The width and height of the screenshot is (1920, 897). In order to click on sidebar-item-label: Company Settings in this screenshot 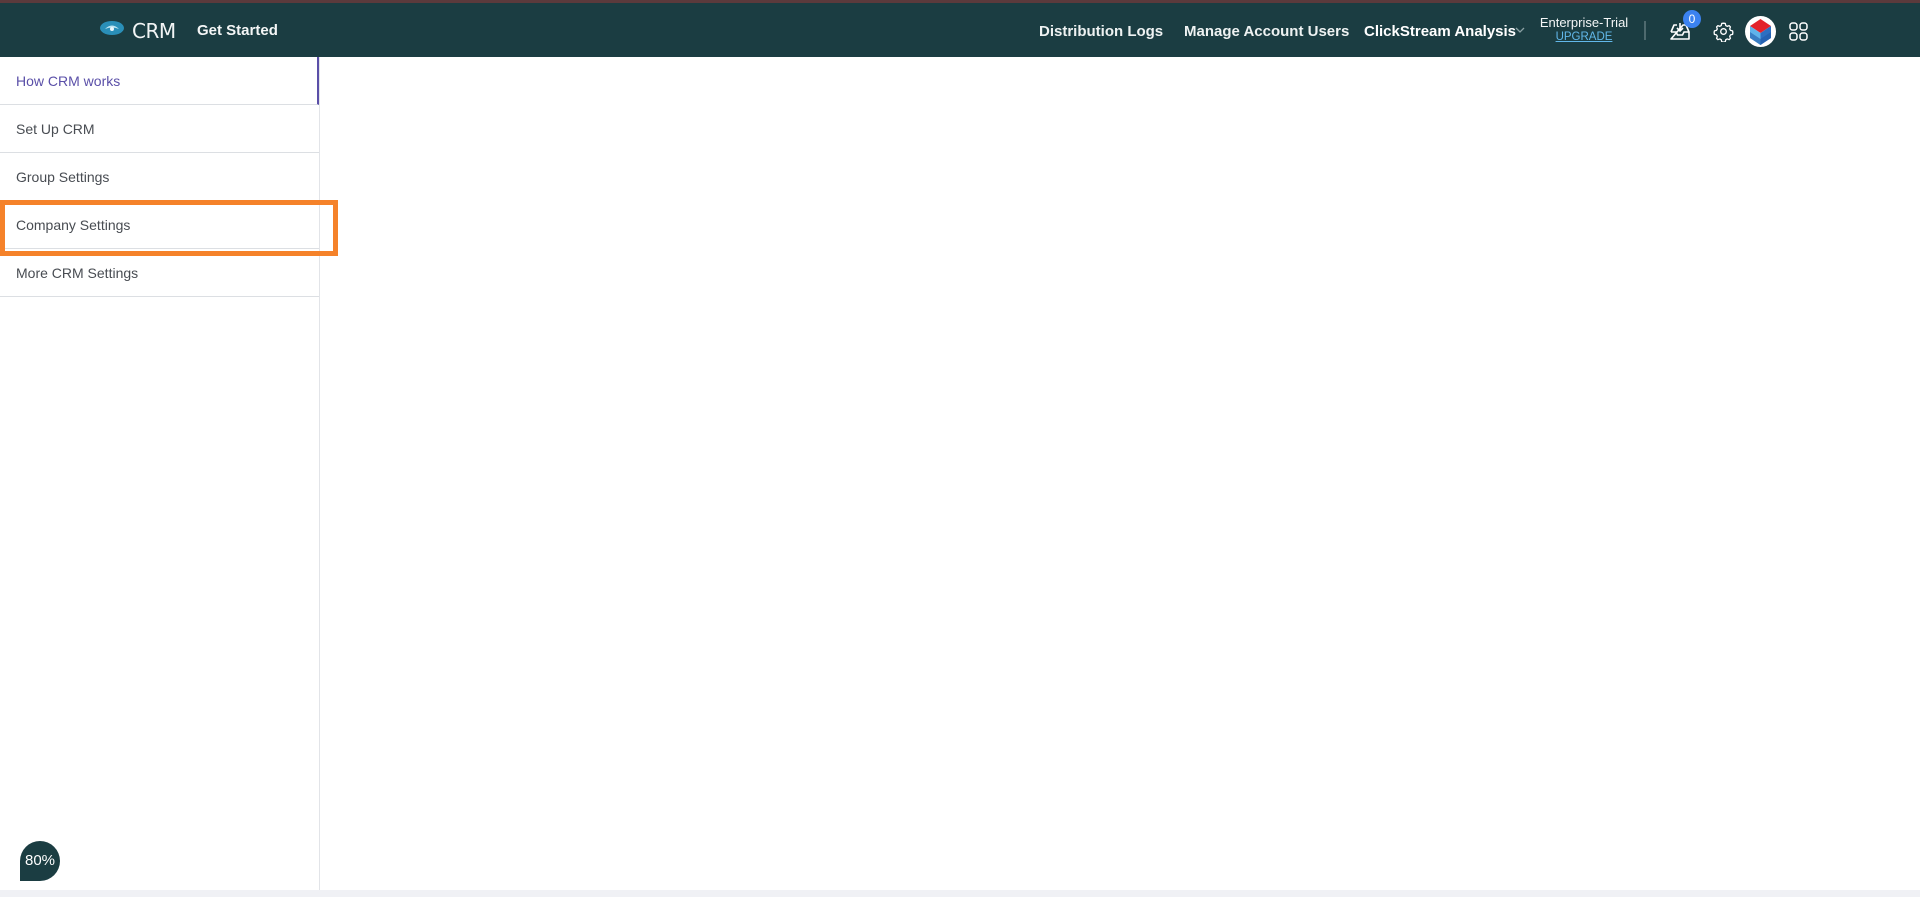, I will do `click(73, 224)`.